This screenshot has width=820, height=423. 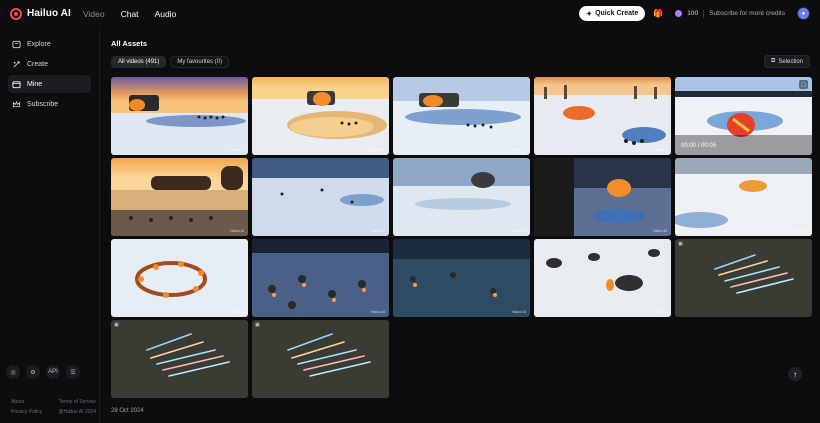 I want to click on credits-count: 100, so click(x=693, y=13).